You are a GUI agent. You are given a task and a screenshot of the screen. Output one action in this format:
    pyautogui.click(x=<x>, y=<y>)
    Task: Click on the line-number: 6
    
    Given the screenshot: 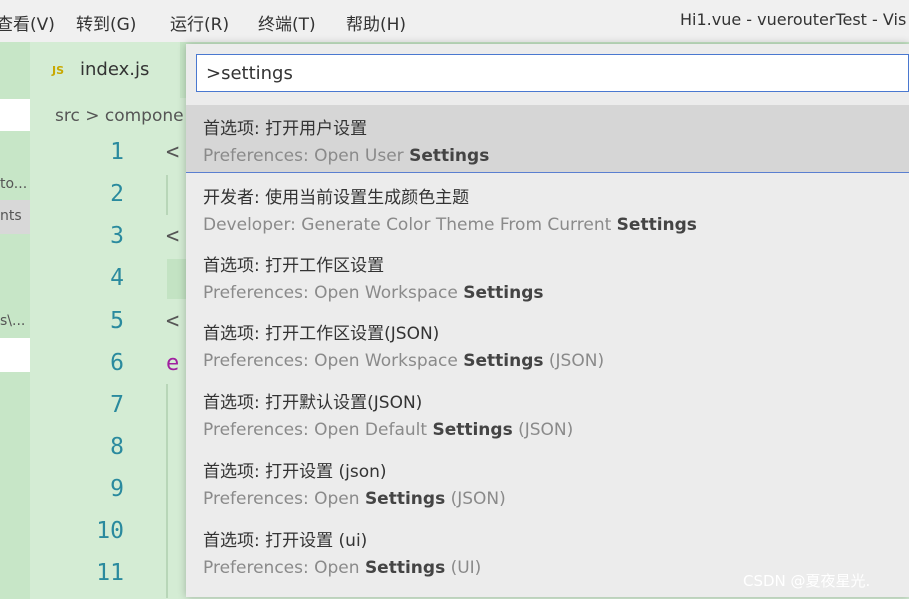 What is the action you would take?
    pyautogui.click(x=117, y=363)
    